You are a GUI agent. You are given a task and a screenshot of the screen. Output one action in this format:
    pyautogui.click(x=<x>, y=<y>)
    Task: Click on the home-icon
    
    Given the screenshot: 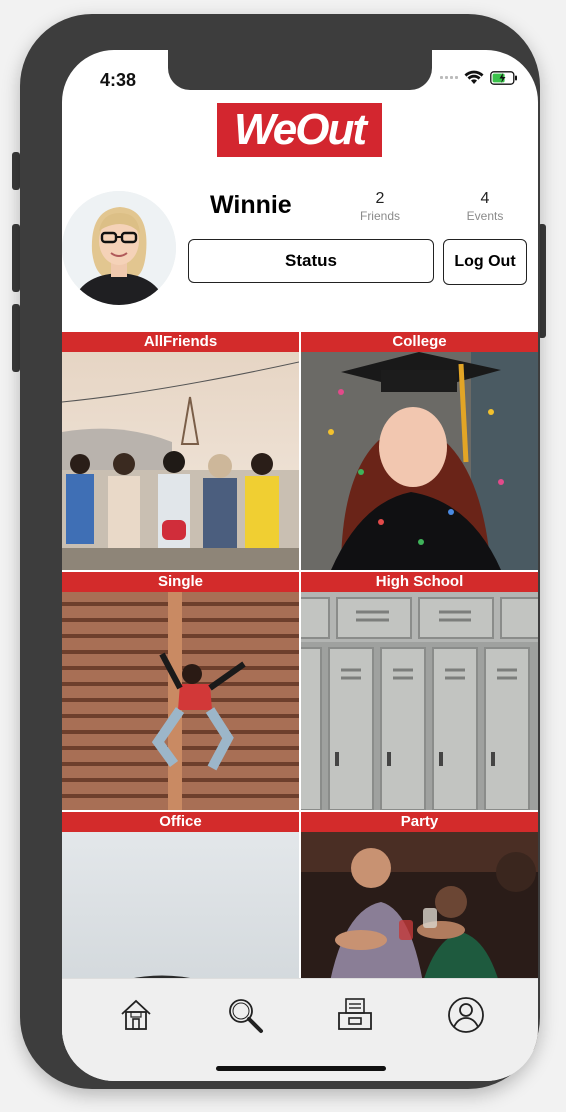 What is the action you would take?
    pyautogui.click(x=136, y=1015)
    